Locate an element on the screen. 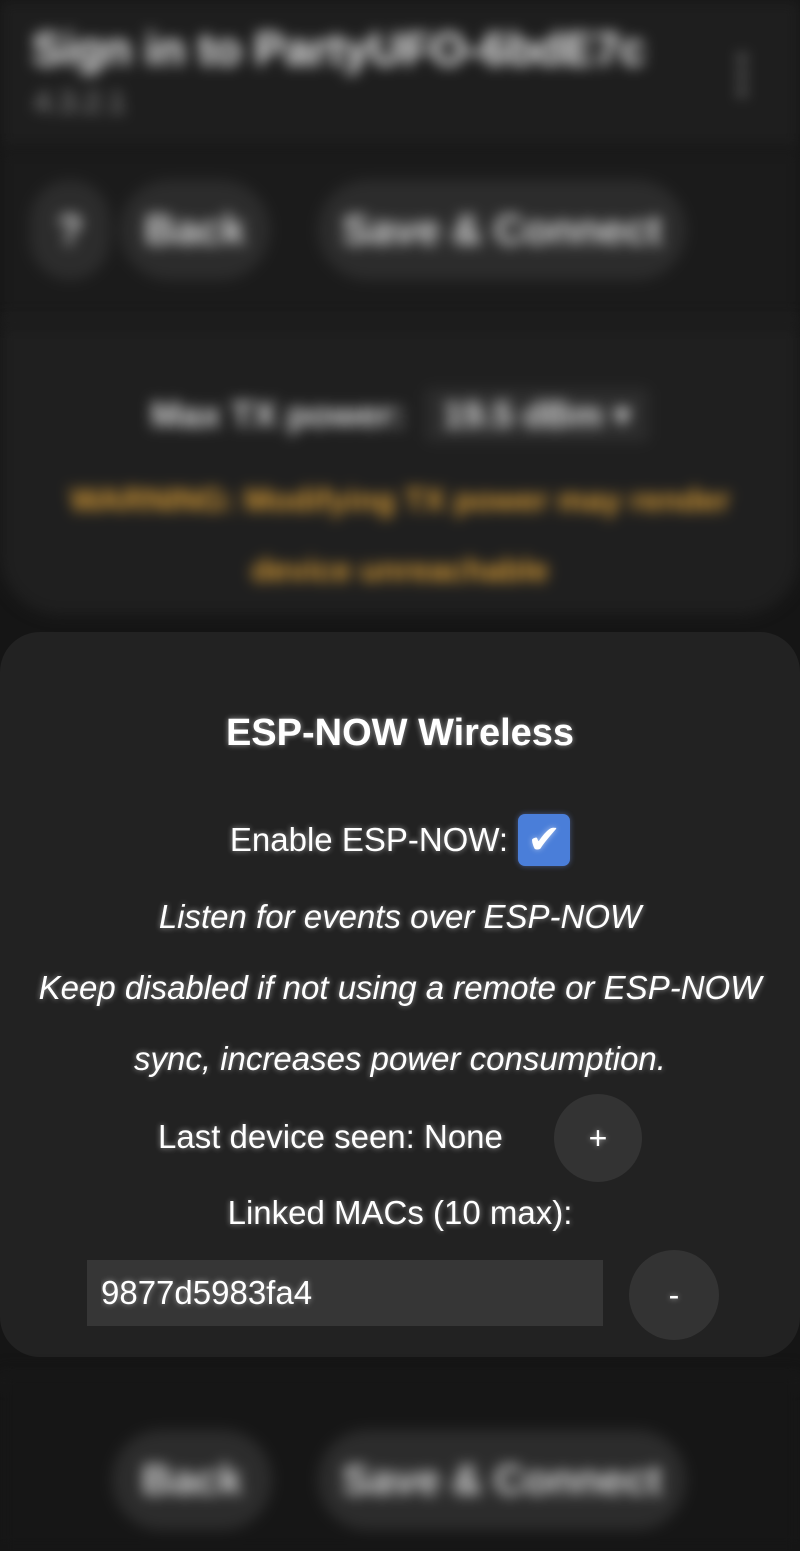  back-label-bottom: Back is located at coordinates (192, 1479).